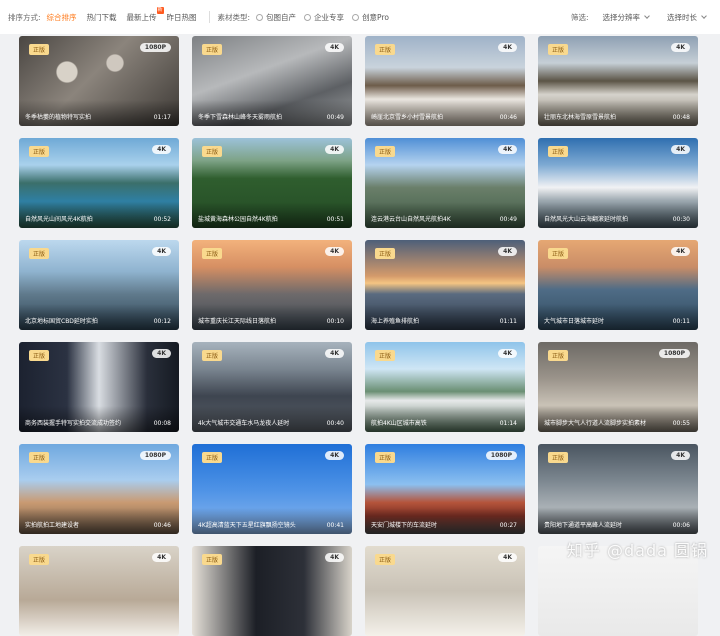  What do you see at coordinates (445, 183) in the screenshot?
I see `video-card: 正版4K连云港云台山自然风光航拍4K00:49` at bounding box center [445, 183].